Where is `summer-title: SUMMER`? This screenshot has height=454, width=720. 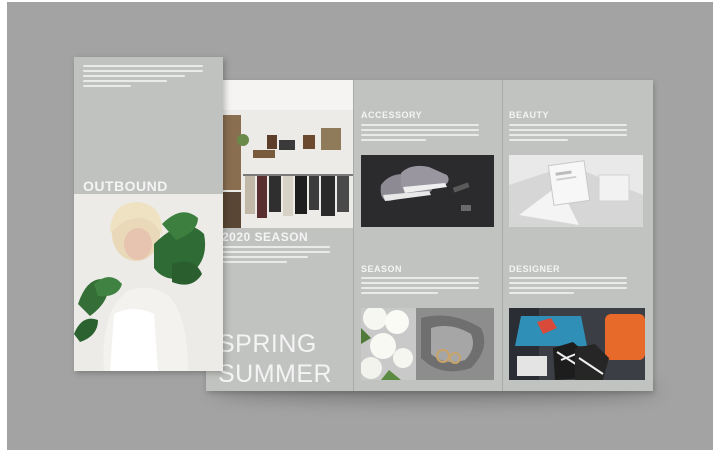
summer-title: SUMMER is located at coordinates (275, 374).